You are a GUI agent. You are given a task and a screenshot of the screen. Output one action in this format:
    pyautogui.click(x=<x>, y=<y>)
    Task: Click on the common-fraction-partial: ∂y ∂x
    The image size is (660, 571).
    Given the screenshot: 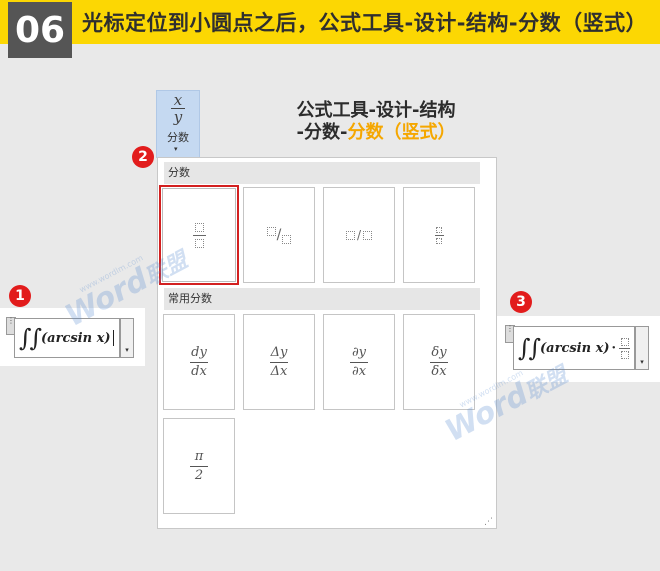 What is the action you would take?
    pyautogui.click(x=359, y=362)
    